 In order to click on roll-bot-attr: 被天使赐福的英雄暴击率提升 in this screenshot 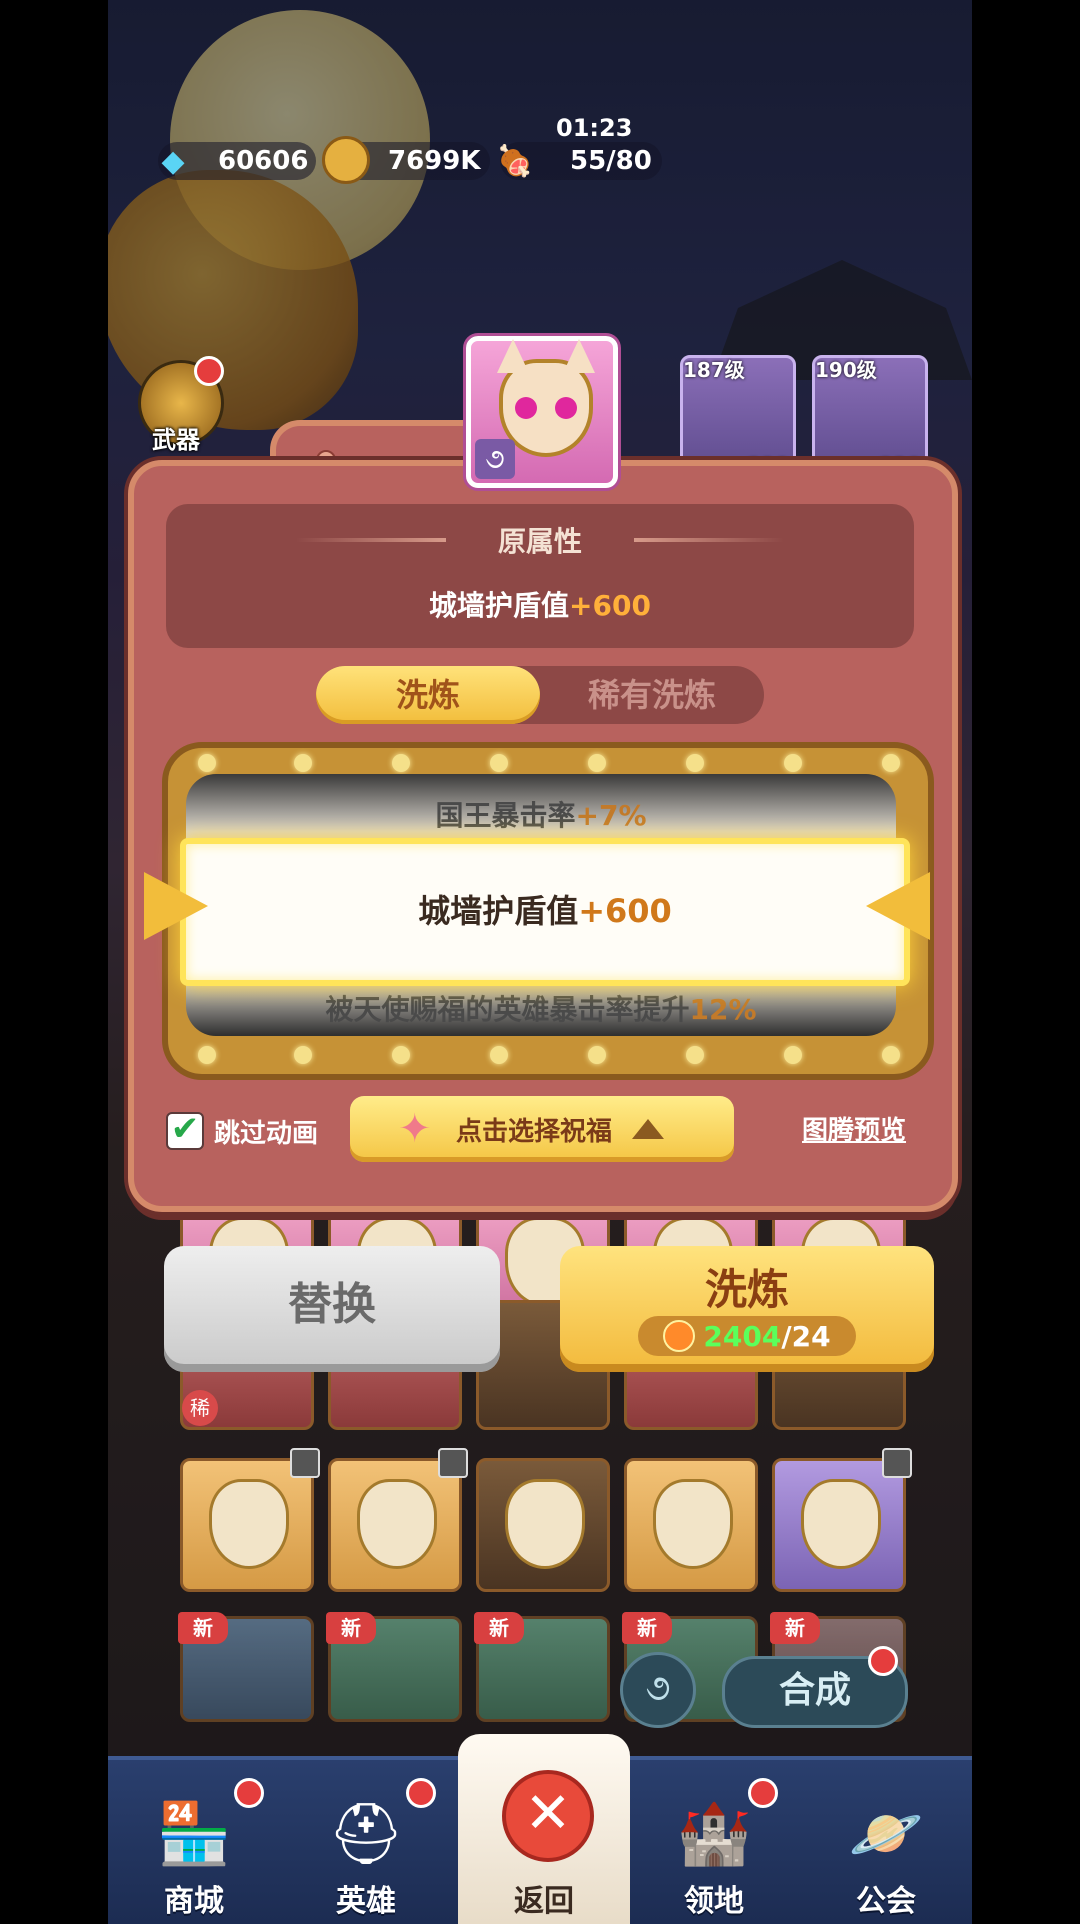, I will do `click(507, 1009)`.